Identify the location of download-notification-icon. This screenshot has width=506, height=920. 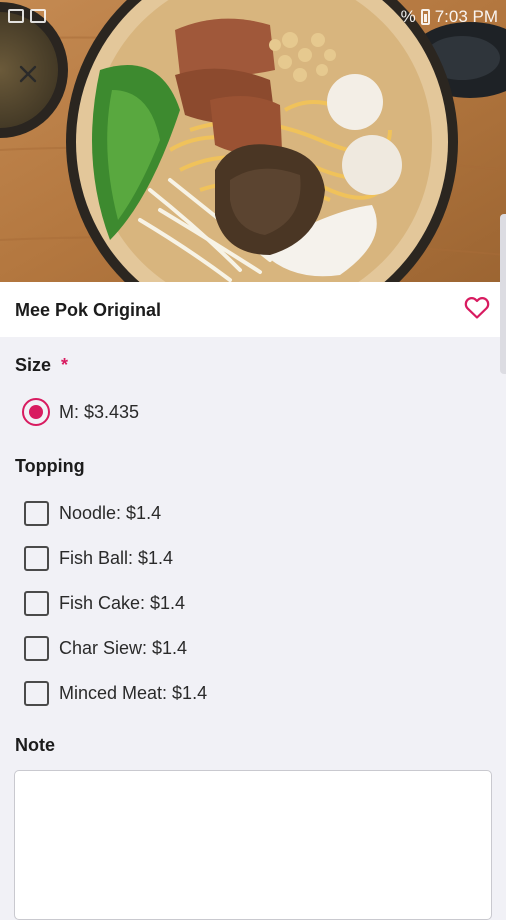
(38, 16).